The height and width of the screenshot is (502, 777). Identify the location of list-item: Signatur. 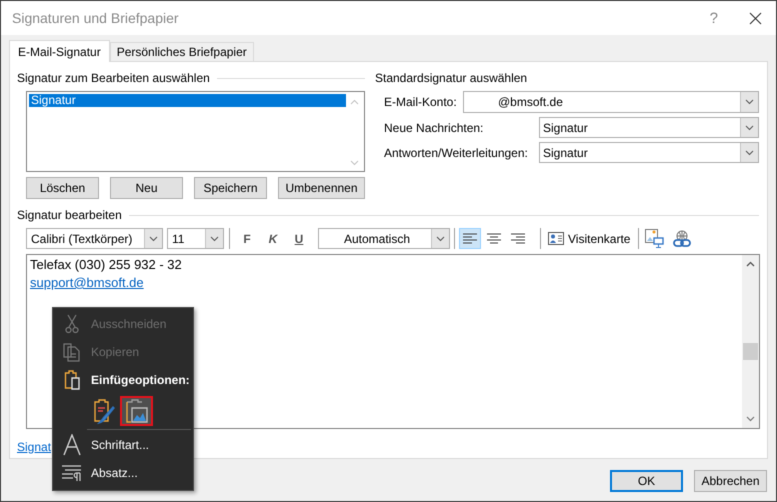
(187, 100).